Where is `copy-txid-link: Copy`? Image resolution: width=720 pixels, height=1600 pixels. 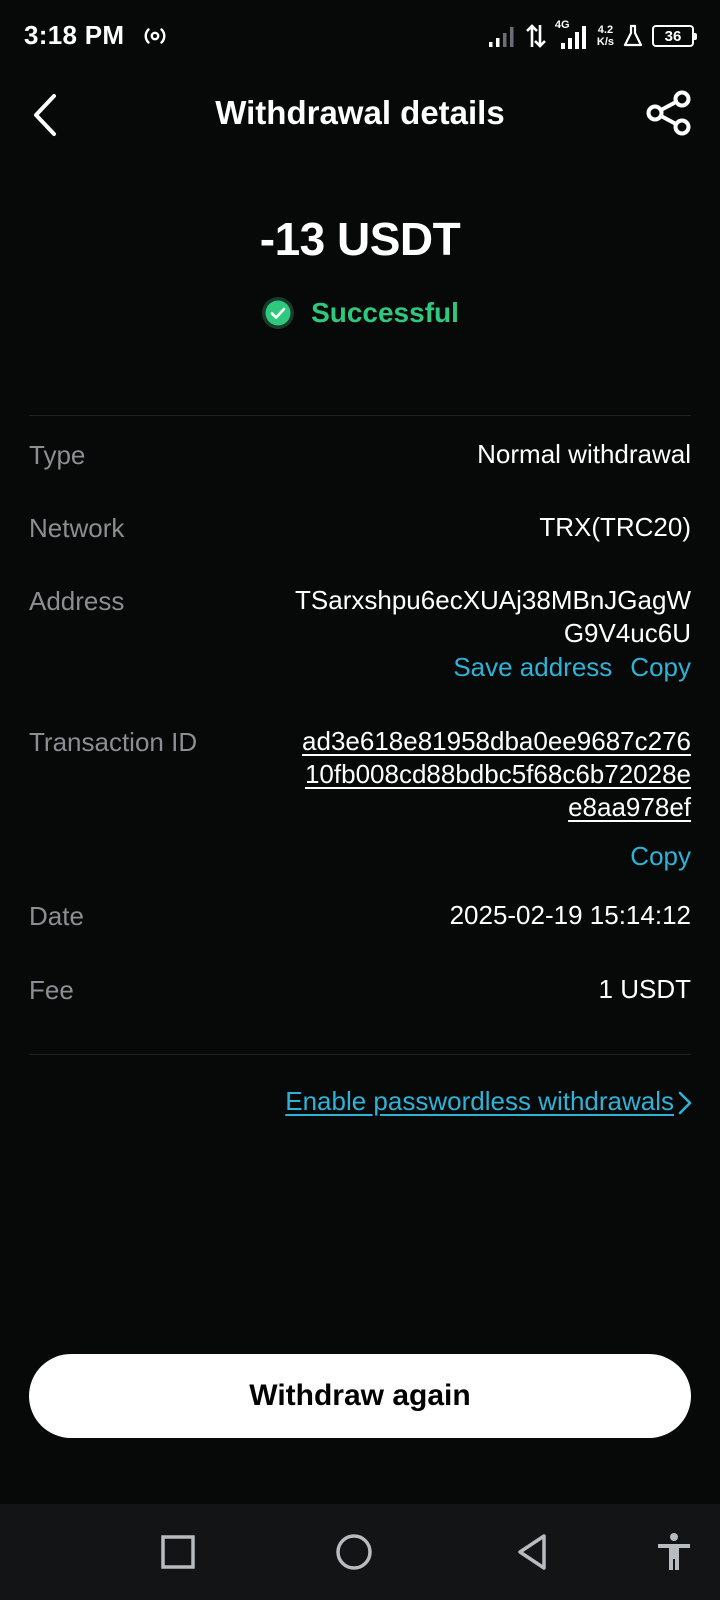 copy-txid-link: Copy is located at coordinates (660, 856).